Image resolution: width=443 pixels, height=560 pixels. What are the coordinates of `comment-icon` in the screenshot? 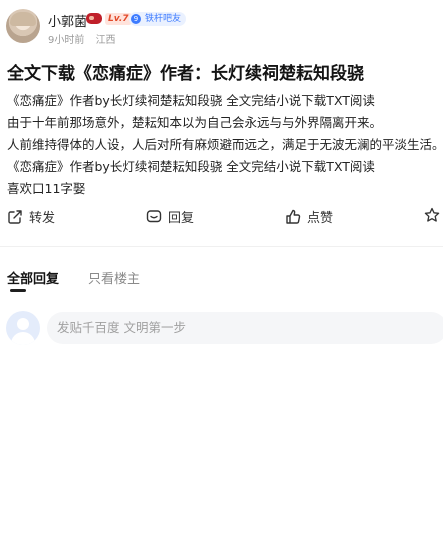 It's located at (154, 215).